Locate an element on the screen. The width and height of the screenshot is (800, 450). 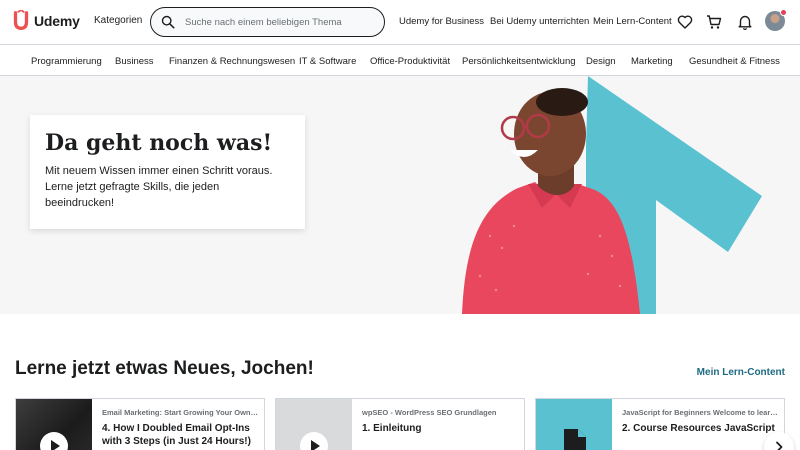
udemy-logo-icon is located at coordinates (21, 20).